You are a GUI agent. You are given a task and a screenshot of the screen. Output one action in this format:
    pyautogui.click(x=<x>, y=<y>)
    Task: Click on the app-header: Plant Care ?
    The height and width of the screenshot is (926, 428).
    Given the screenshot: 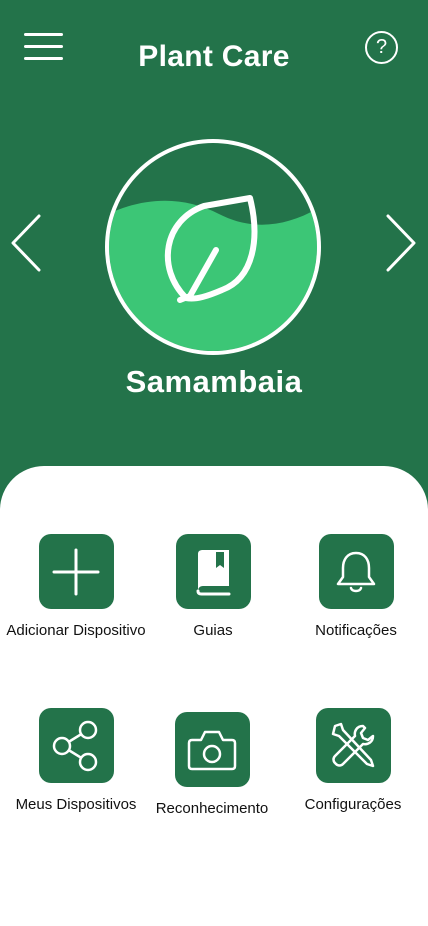 What is the action you would take?
    pyautogui.click(x=214, y=60)
    